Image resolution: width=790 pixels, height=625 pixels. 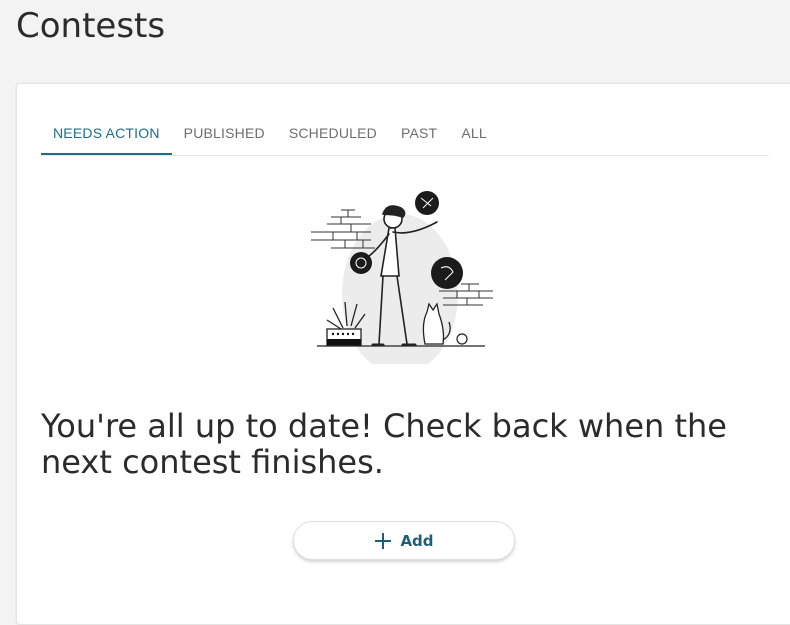 I want to click on add-button-label: Add, so click(x=417, y=540).